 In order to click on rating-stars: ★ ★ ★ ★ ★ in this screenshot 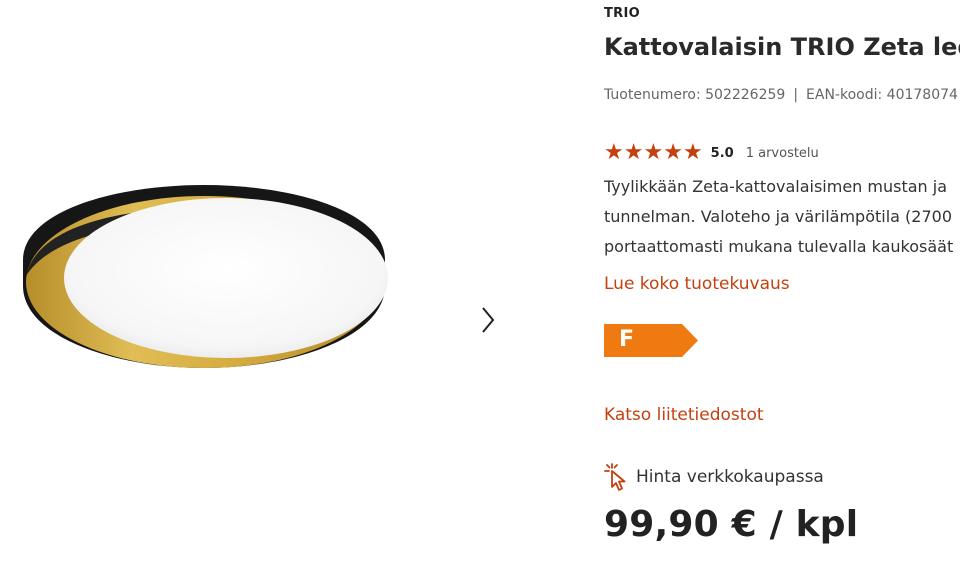, I will do `click(653, 153)`.